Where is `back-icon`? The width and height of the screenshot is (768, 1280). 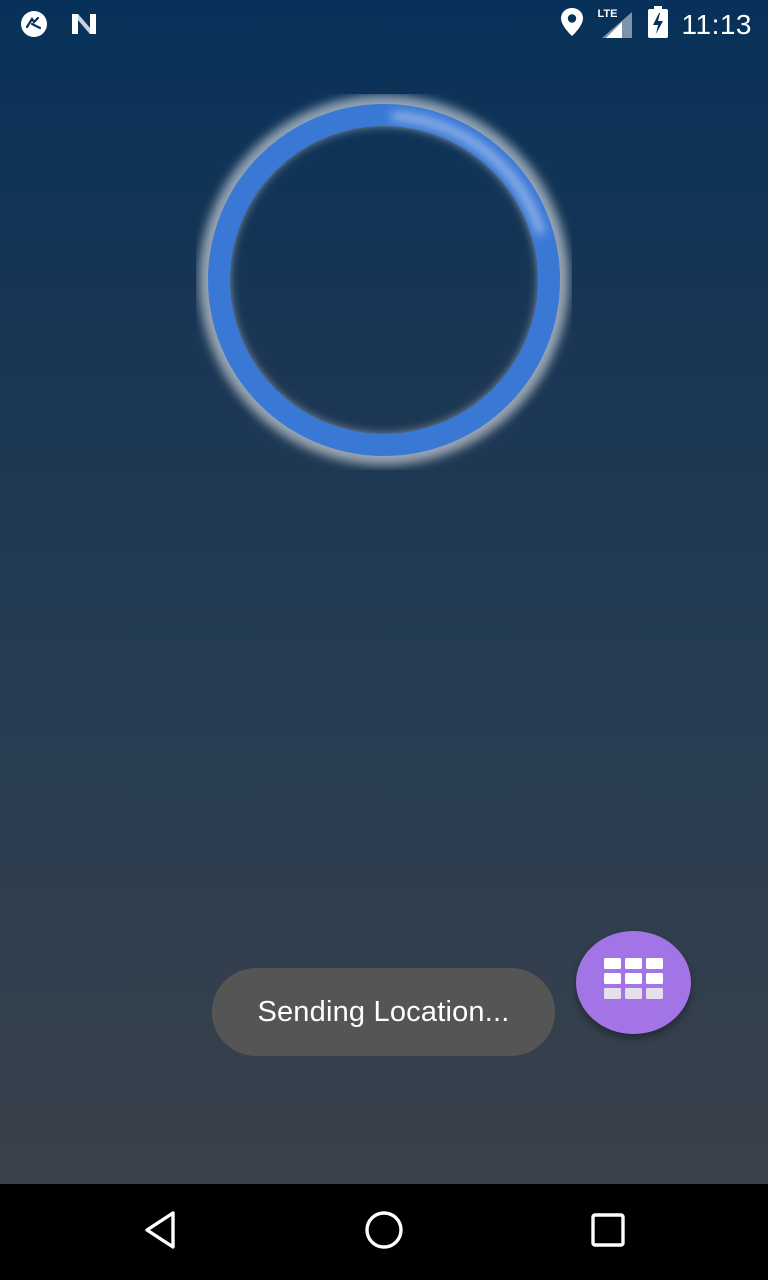 back-icon is located at coordinates (160, 1232).